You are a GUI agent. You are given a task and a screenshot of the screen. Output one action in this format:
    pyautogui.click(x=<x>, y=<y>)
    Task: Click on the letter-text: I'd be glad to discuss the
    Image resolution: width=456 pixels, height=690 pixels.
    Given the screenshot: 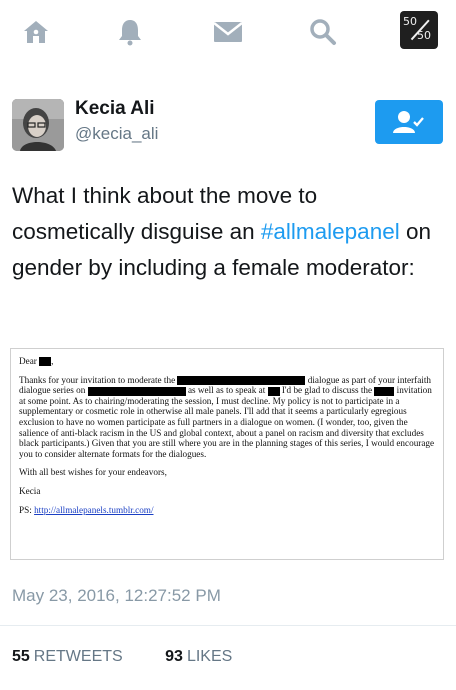 What is the action you would take?
    pyautogui.click(x=327, y=390)
    